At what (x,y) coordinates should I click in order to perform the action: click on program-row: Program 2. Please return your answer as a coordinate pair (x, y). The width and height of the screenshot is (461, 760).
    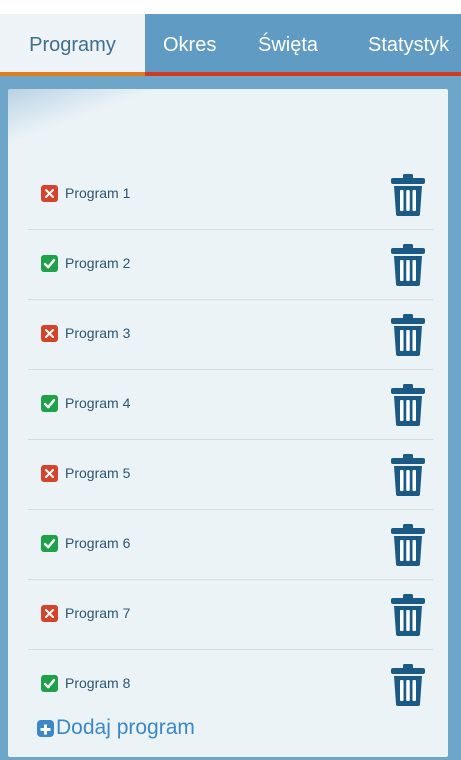
    Looking at the image, I should click on (230, 264).